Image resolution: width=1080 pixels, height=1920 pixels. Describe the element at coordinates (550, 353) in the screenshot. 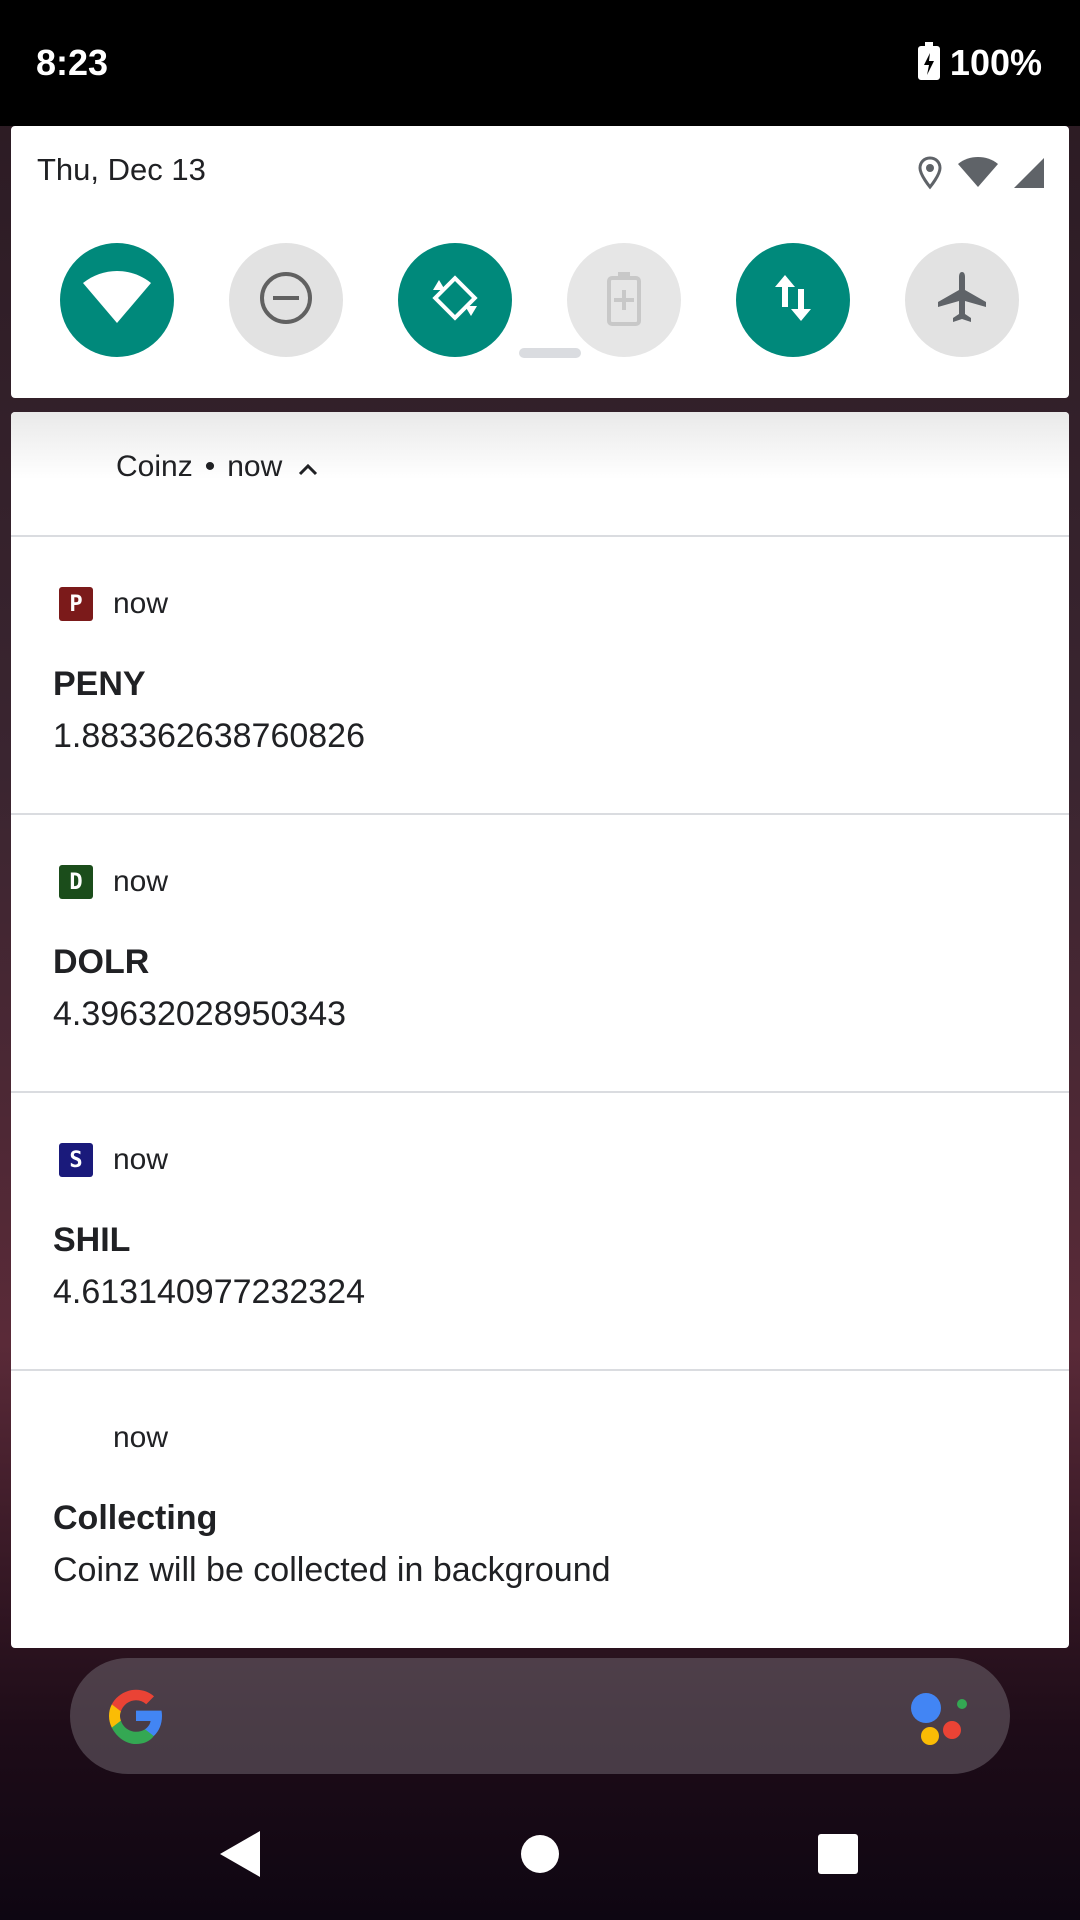

I see `qs-drag-handle` at that location.